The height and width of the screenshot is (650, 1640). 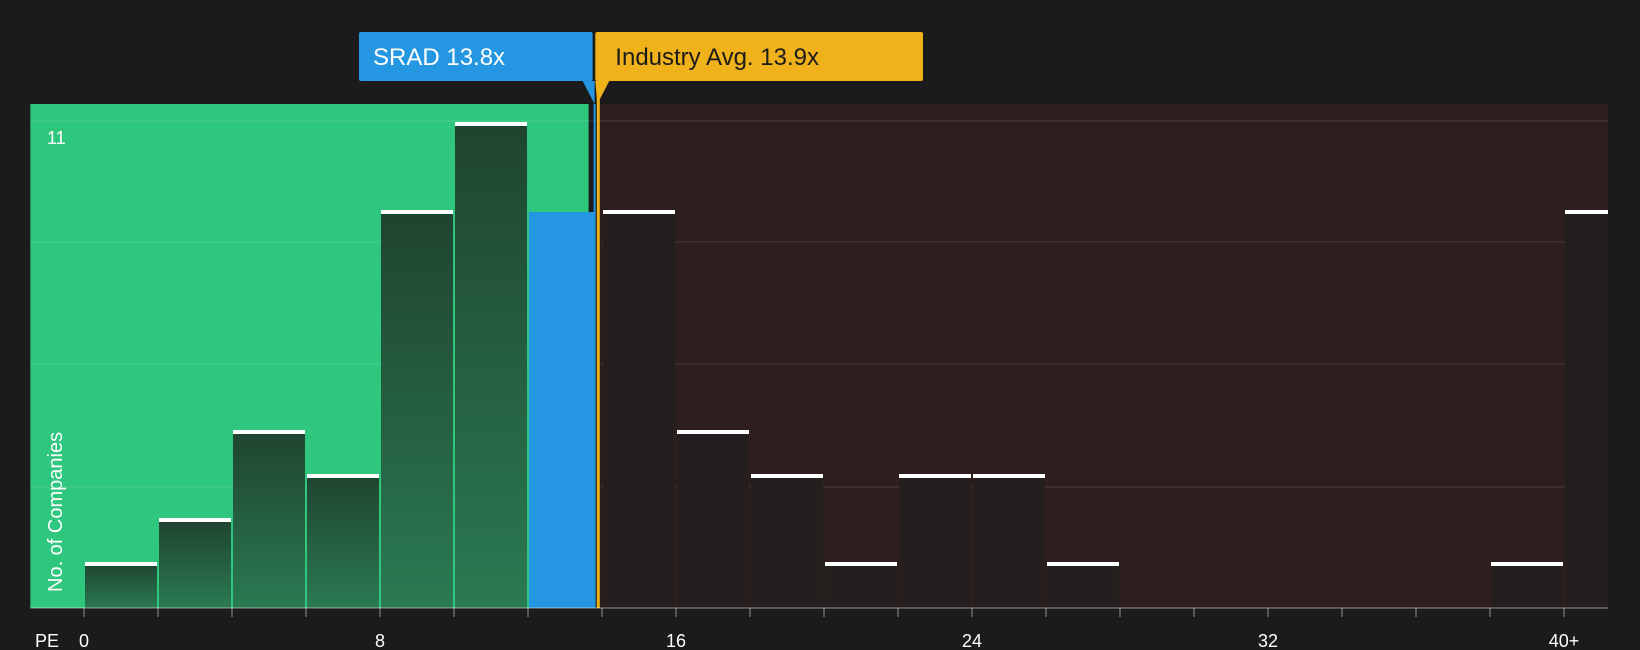 I want to click on x-tick-label: 40+, so click(x=1564, y=640).